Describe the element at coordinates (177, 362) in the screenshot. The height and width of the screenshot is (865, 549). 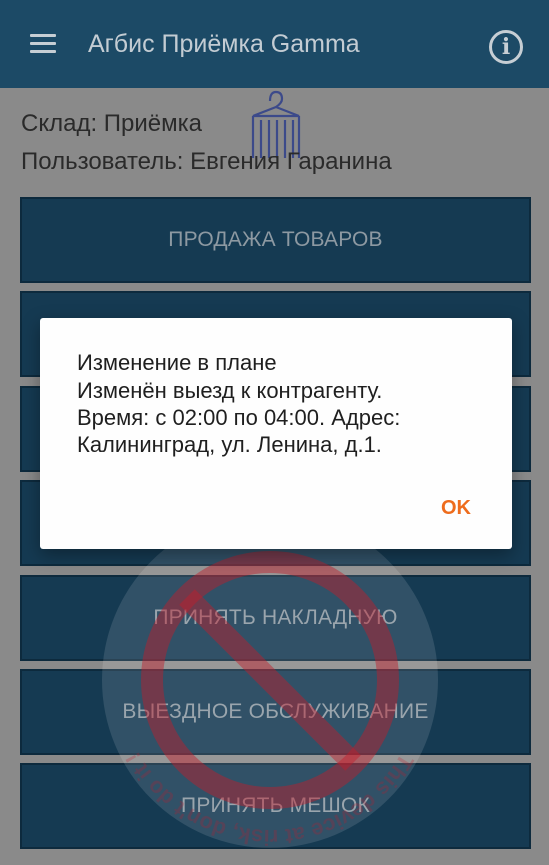
I see `dialog-title: Изменение в плане` at that location.